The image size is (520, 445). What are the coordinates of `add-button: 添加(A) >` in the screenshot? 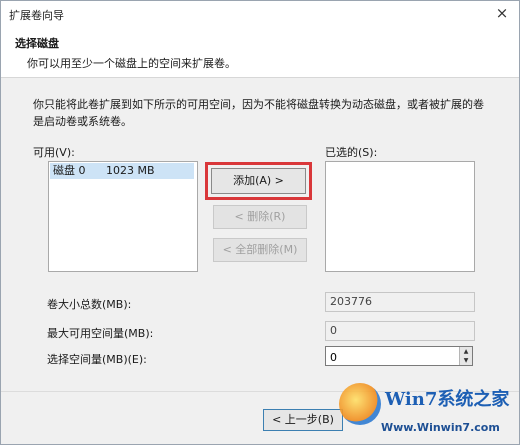 It's located at (258, 181).